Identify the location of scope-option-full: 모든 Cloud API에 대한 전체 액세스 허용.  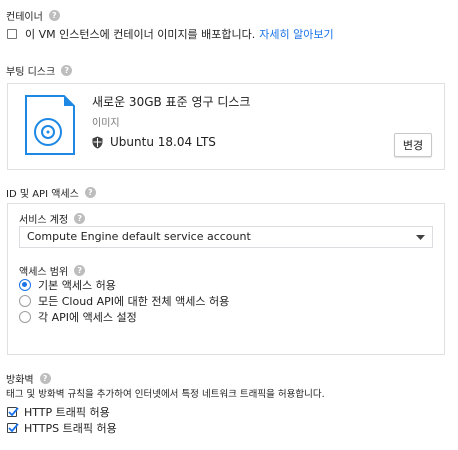
(124, 301).